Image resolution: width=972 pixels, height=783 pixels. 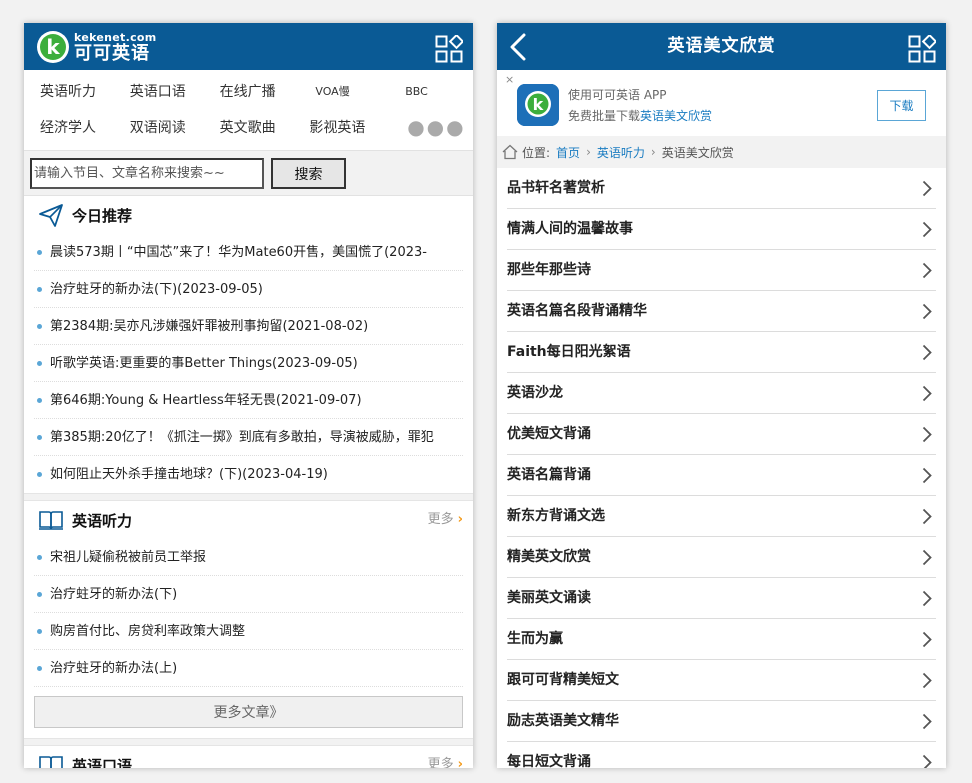 I want to click on list-item: 那些年那些诗, so click(x=721, y=270).